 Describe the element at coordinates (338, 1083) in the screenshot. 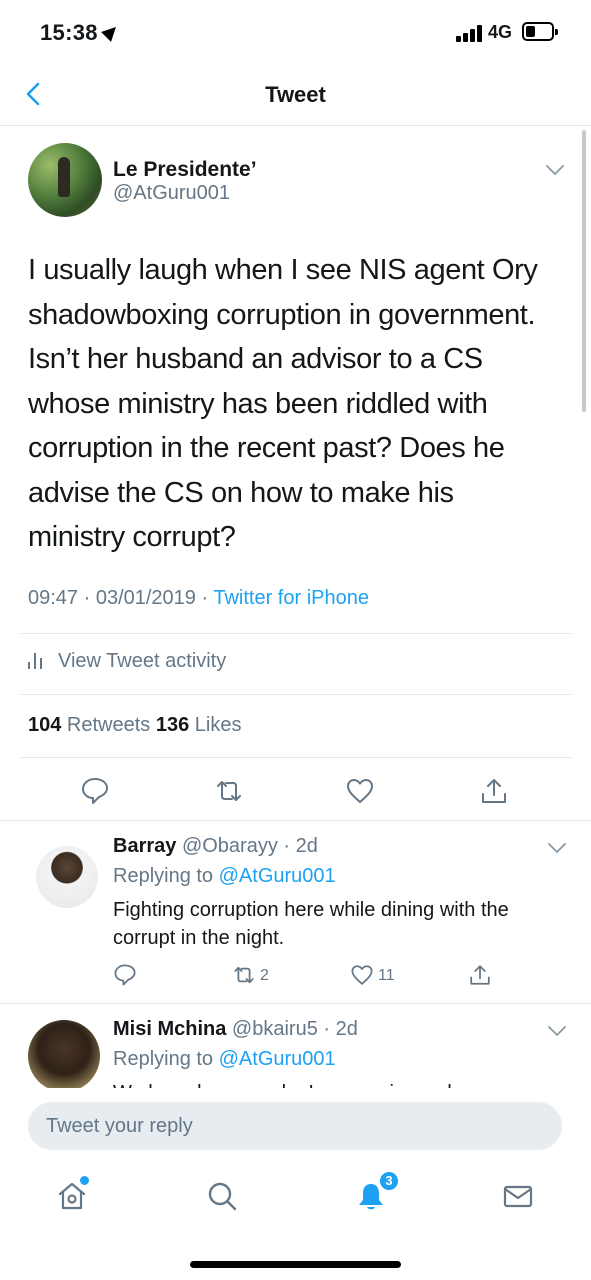

I see `reply-text: We have been made. I say again, we have` at that location.